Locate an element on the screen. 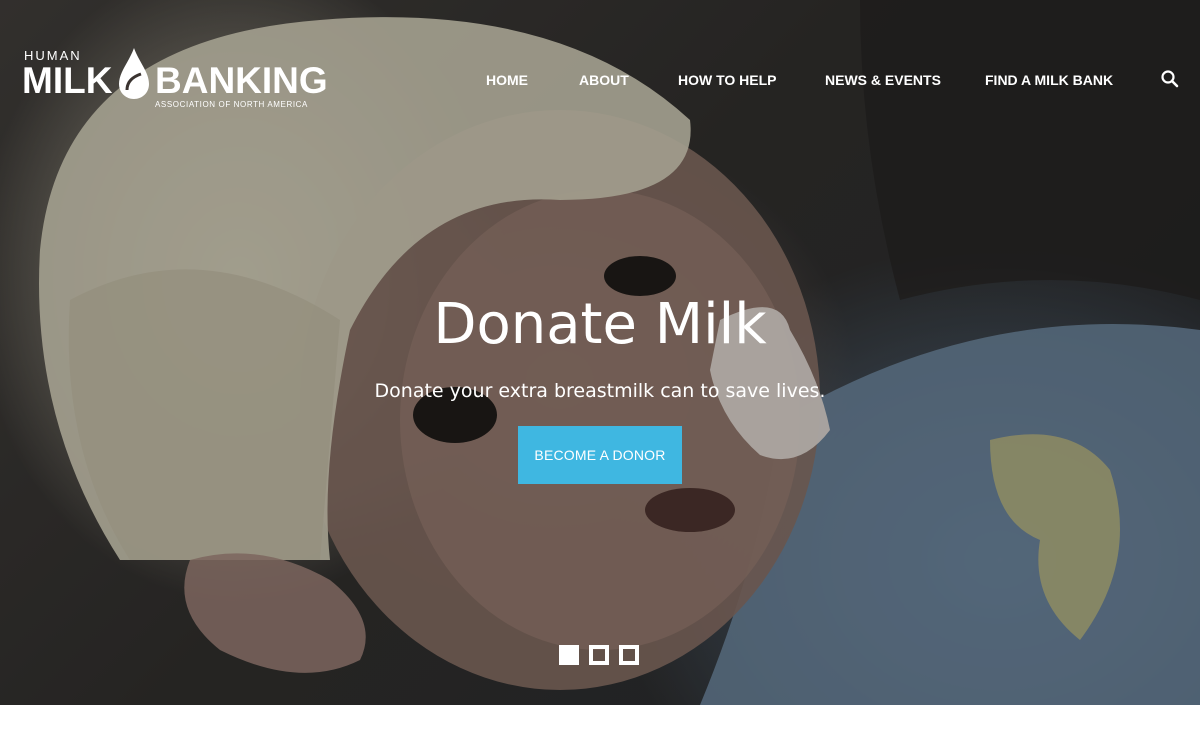  nav-item-home: HOME is located at coordinates (507, 80).